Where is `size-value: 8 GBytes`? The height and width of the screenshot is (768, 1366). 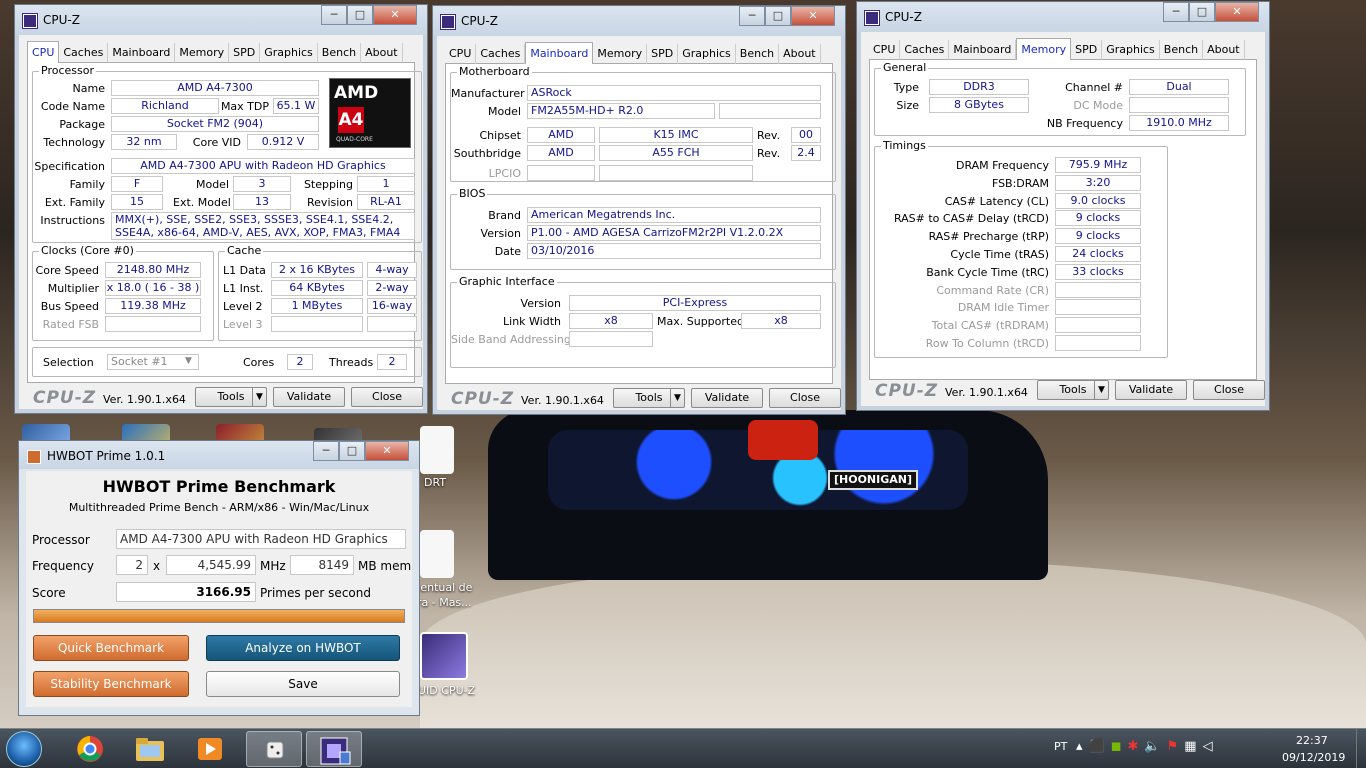
size-value: 8 GBytes is located at coordinates (979, 105).